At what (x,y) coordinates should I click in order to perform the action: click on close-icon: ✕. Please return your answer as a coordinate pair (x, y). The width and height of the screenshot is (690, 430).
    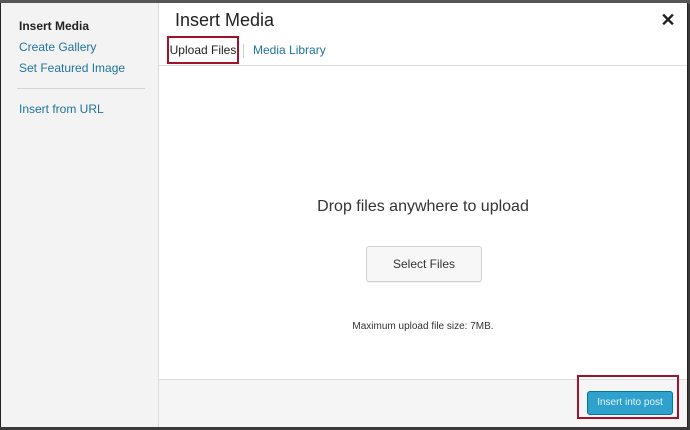
    Looking at the image, I should click on (668, 20).